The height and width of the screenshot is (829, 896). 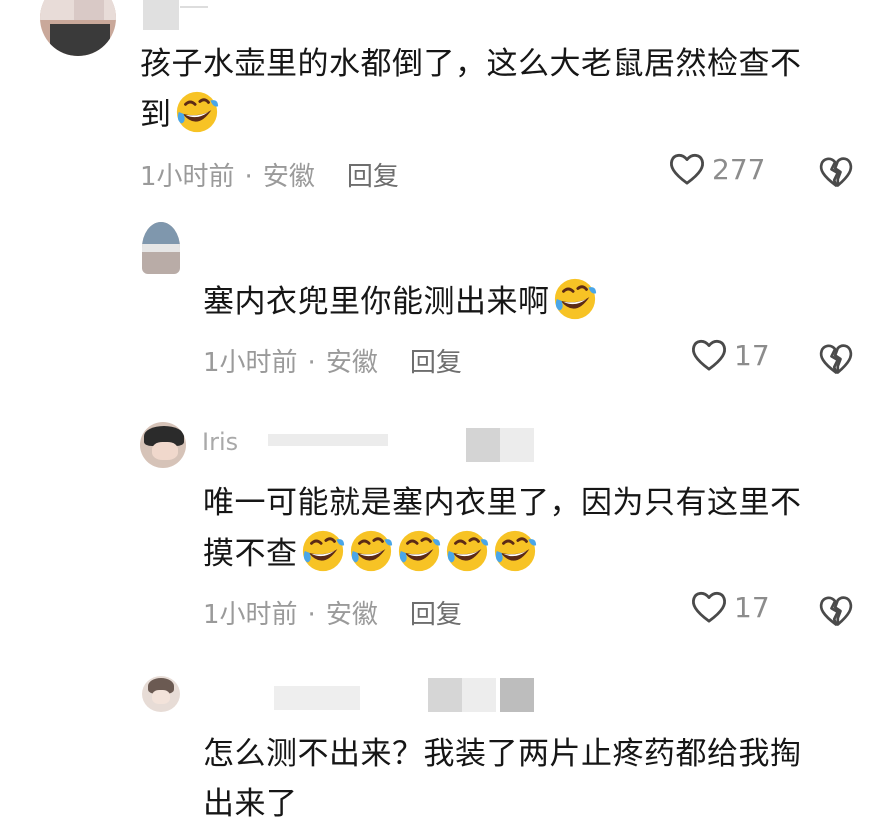 I want to click on comment-text: 怎么测不出来？我装了两片止疼药都给我掏 出来了, so click(x=502, y=779).